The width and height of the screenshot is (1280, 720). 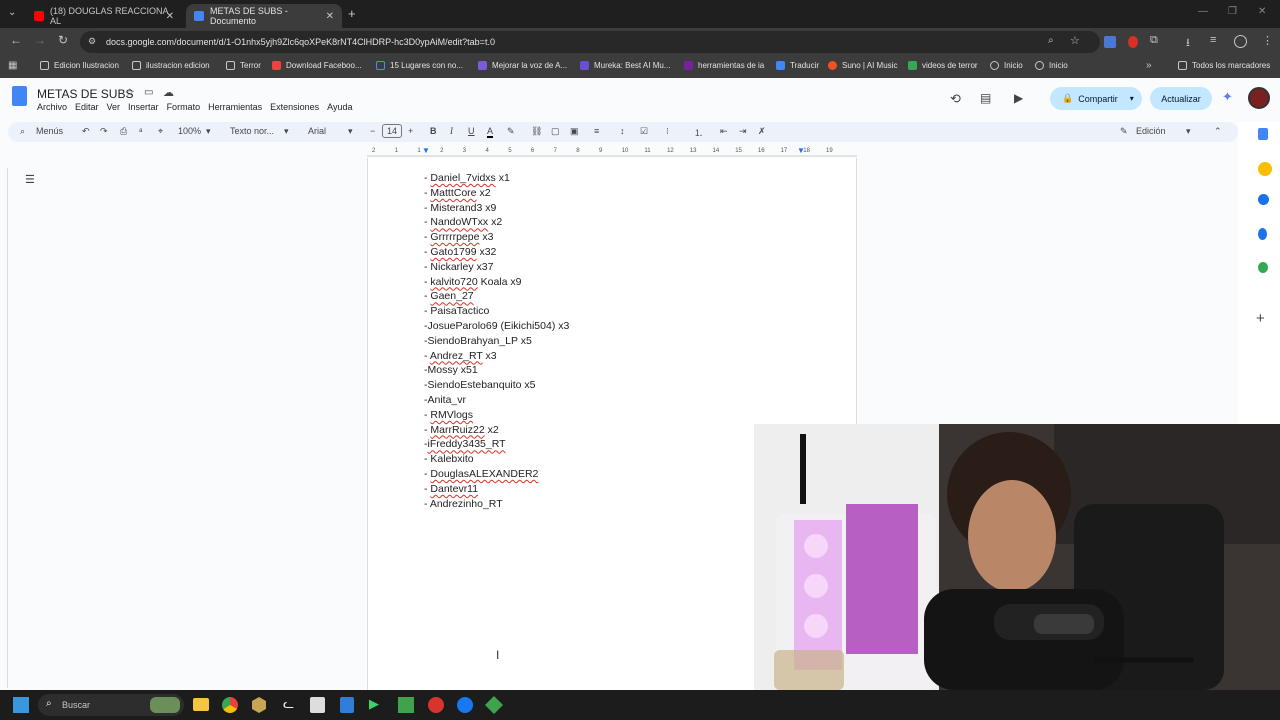 What do you see at coordinates (184, 107) in the screenshot?
I see `menu-formato: Formato` at bounding box center [184, 107].